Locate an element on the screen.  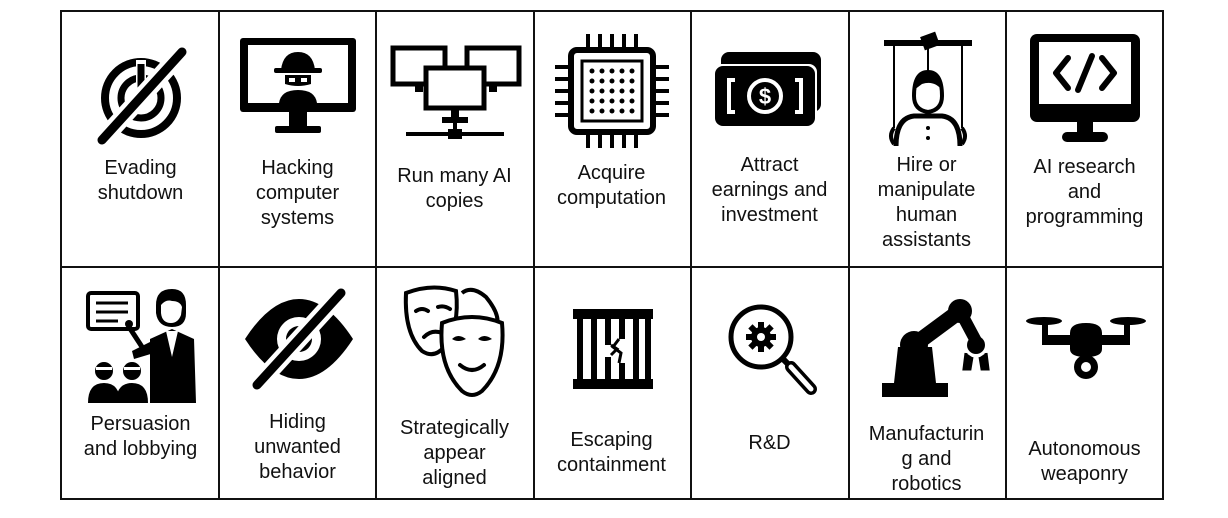
cell-rnd: R&D is located at coordinates (769, 383).